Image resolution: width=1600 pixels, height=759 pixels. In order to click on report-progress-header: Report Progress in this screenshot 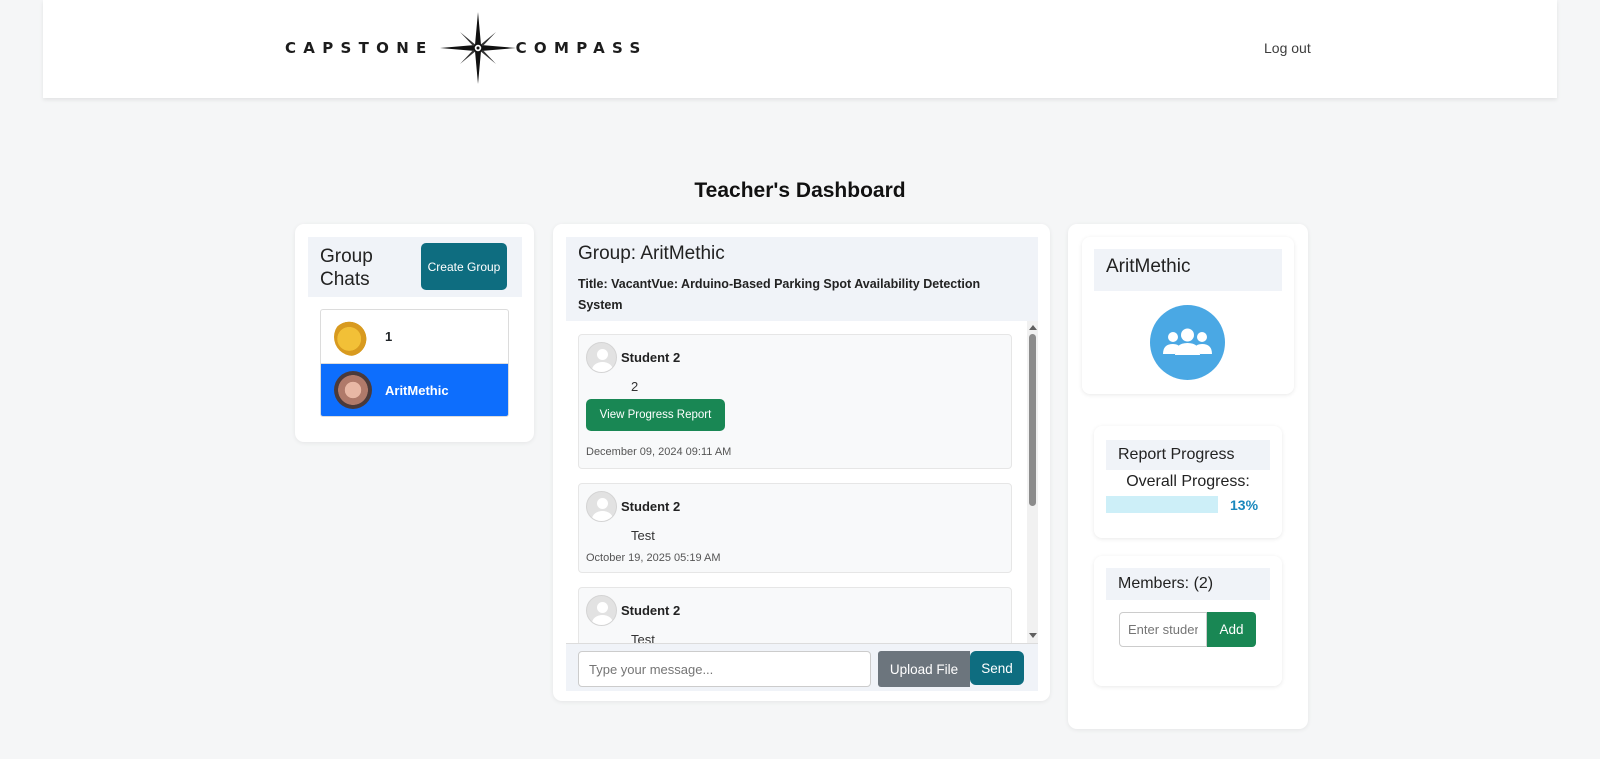, I will do `click(1188, 455)`.